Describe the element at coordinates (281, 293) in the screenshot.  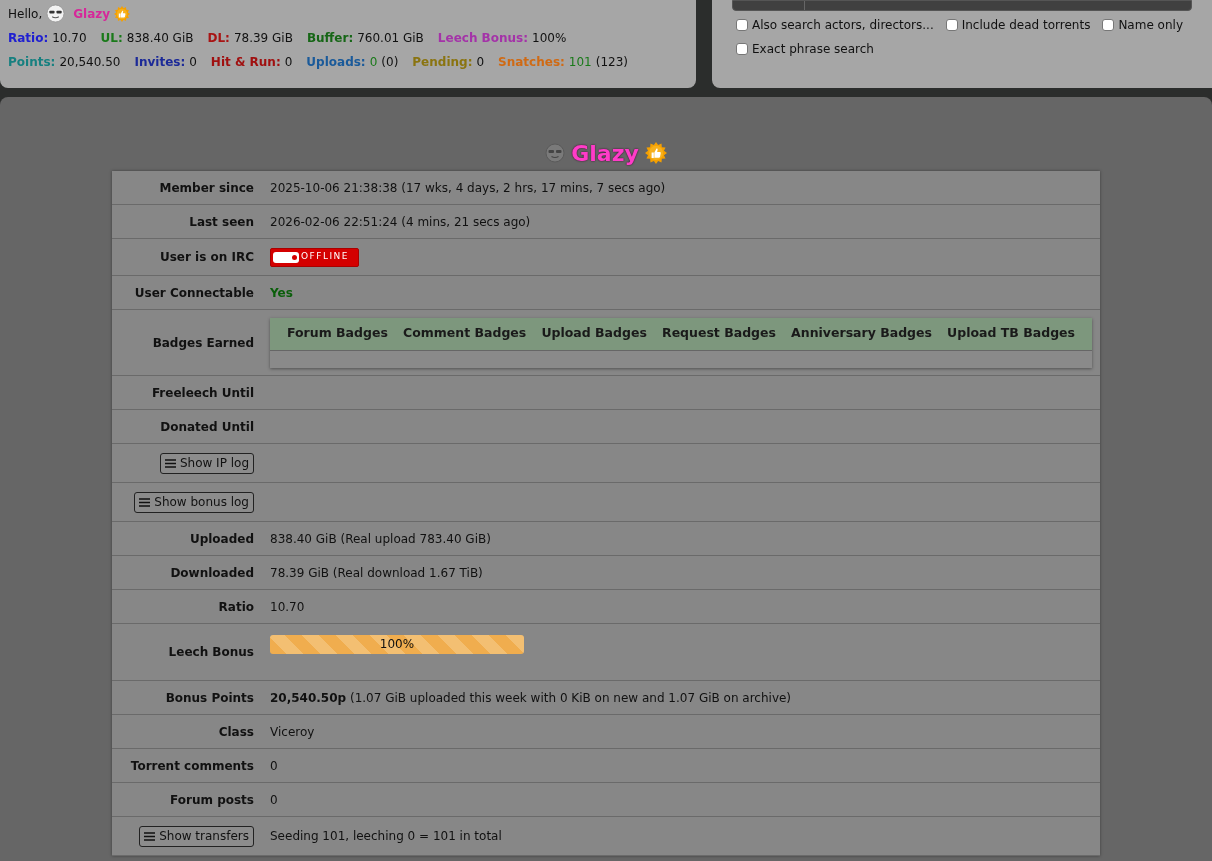
I see `connectable-status: Yes` at that location.